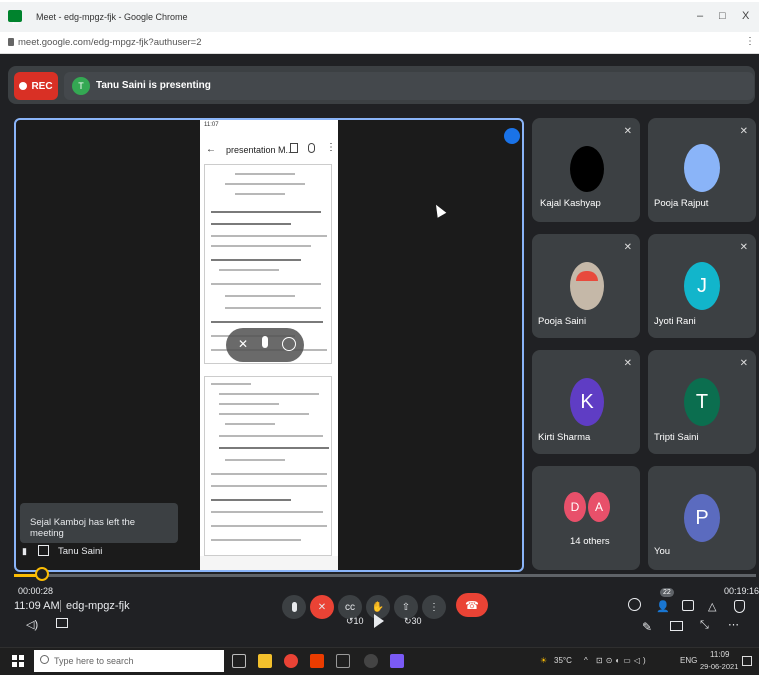 This screenshot has height=675, width=759. What do you see at coordinates (331, 147) in the screenshot?
I see `phone-more-icon: ⋮` at bounding box center [331, 147].